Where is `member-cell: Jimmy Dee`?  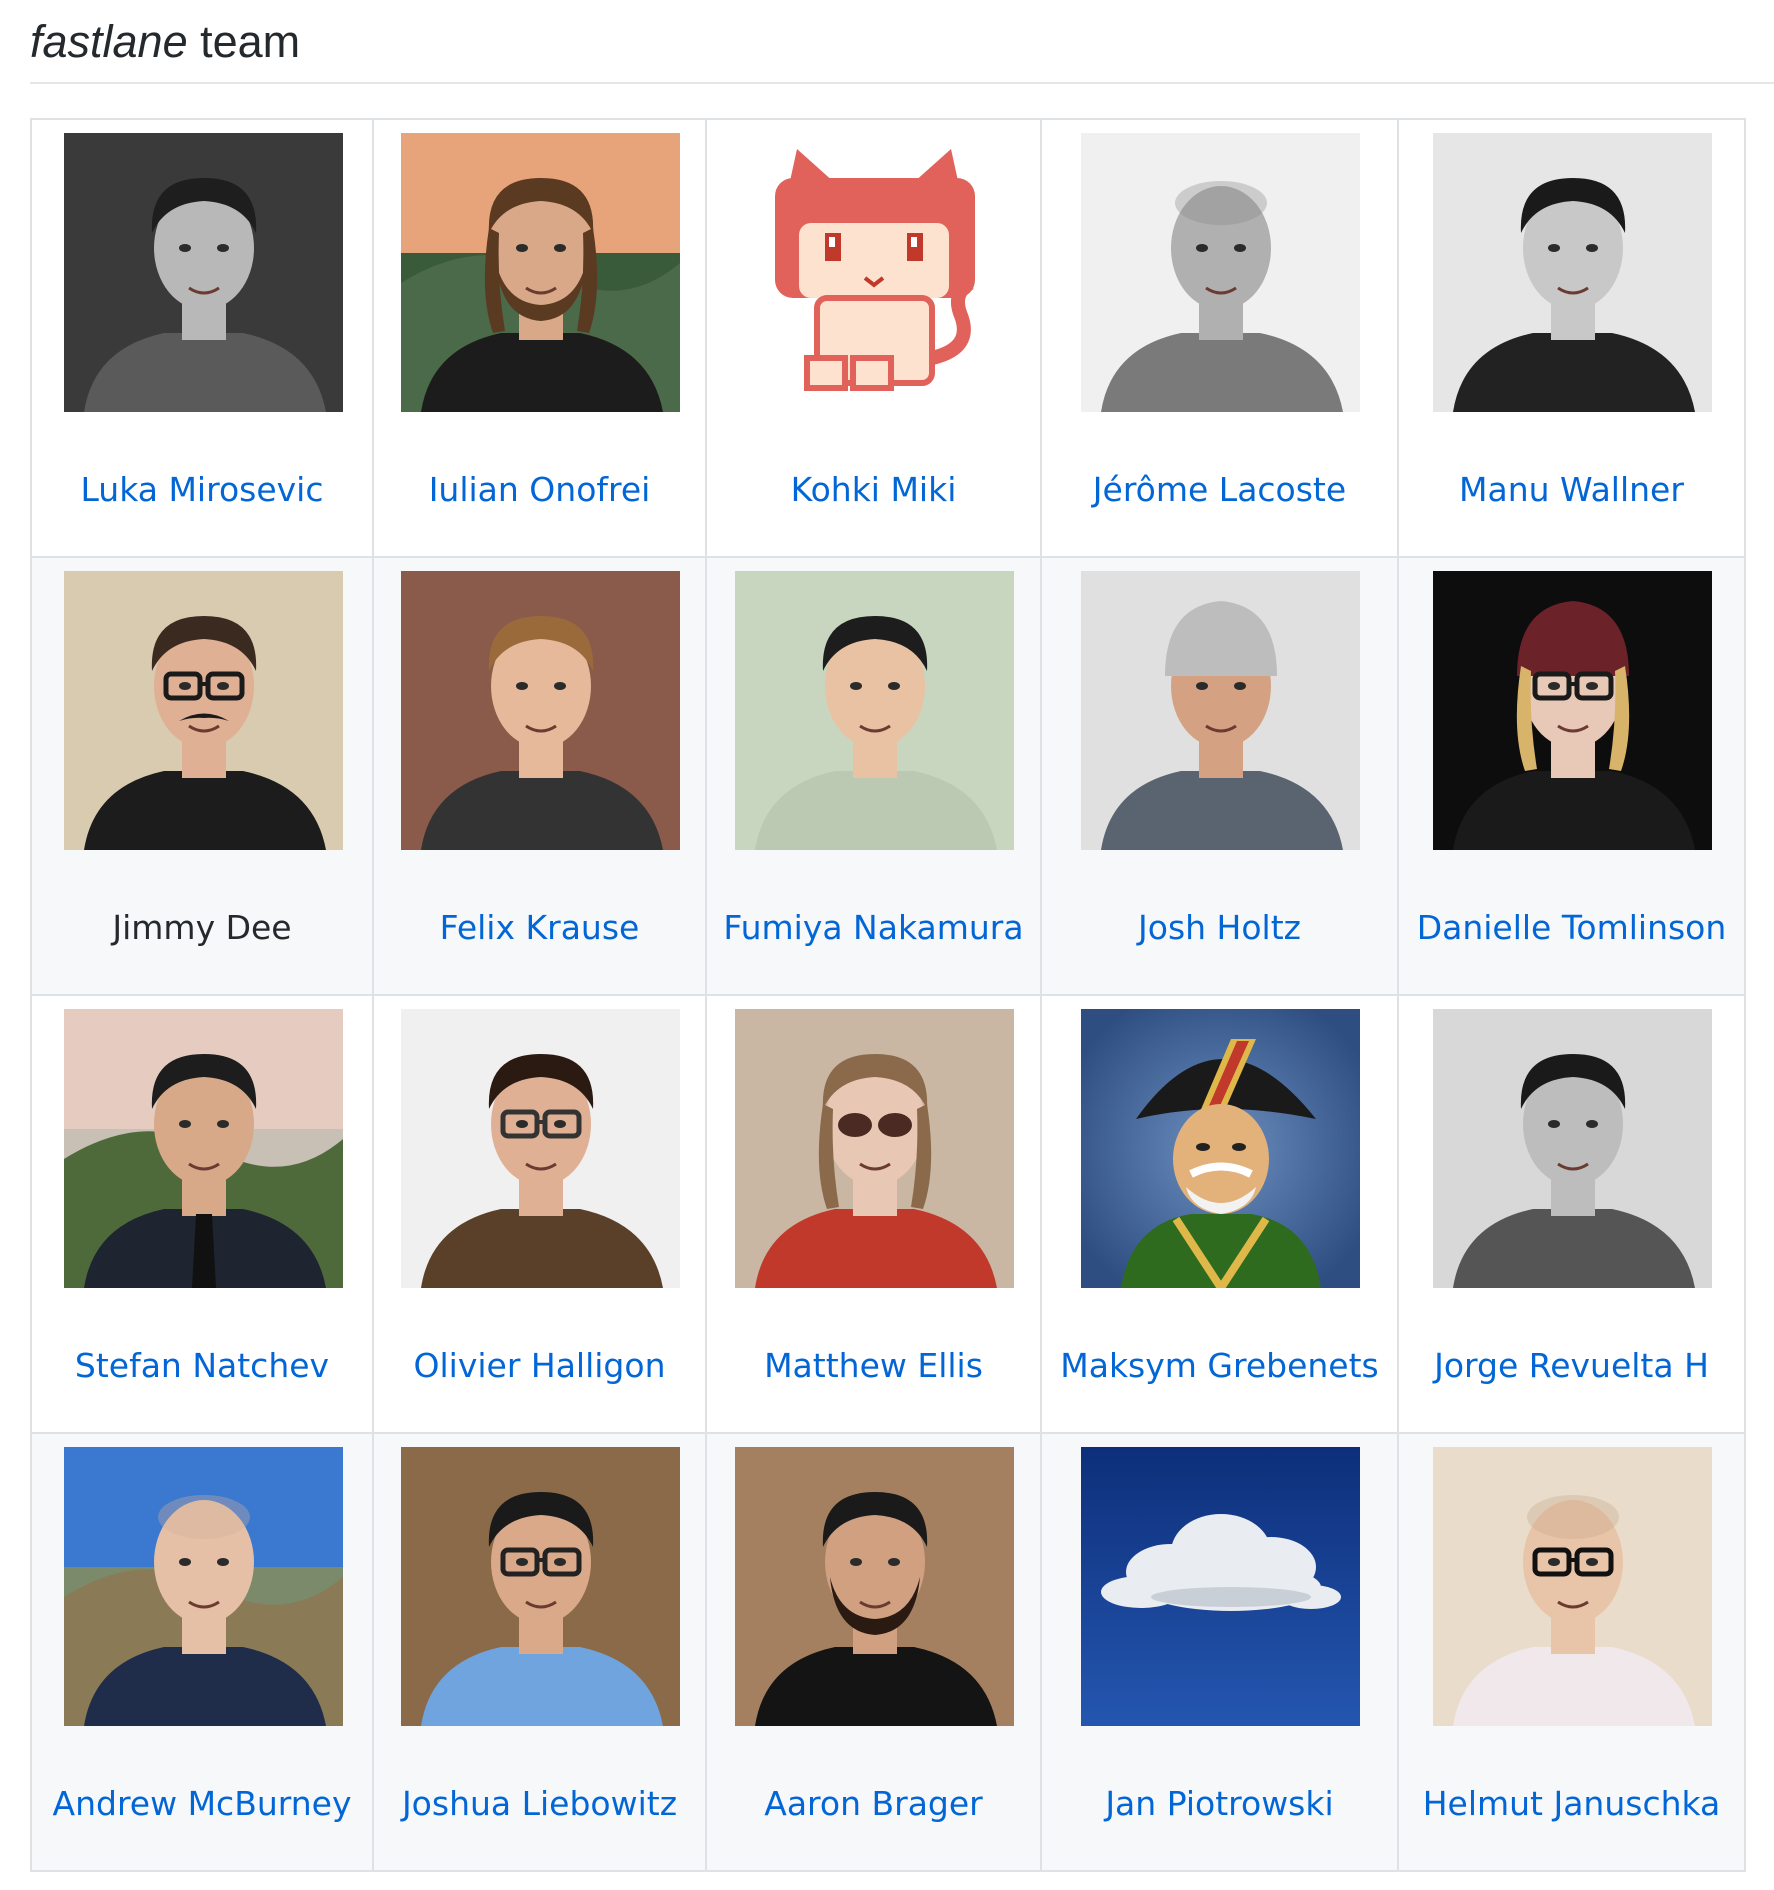
member-cell: Jimmy Dee is located at coordinates (202, 776).